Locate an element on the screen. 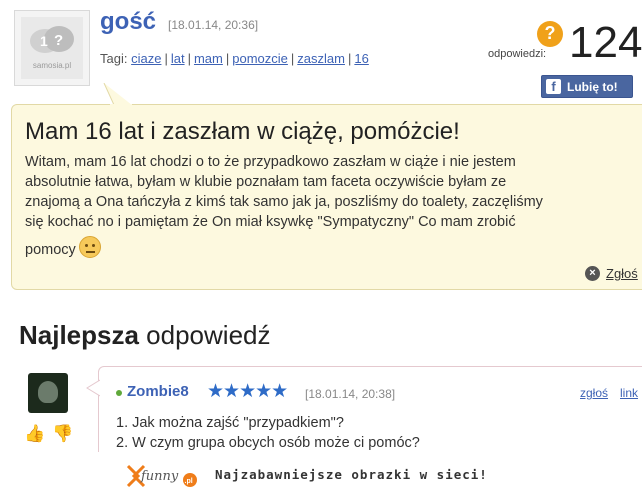  answerer-avatar is located at coordinates (48, 393).